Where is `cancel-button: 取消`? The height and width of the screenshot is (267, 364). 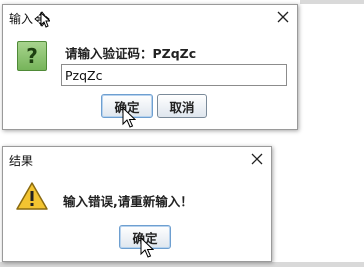
cancel-button: 取消 is located at coordinates (182, 106).